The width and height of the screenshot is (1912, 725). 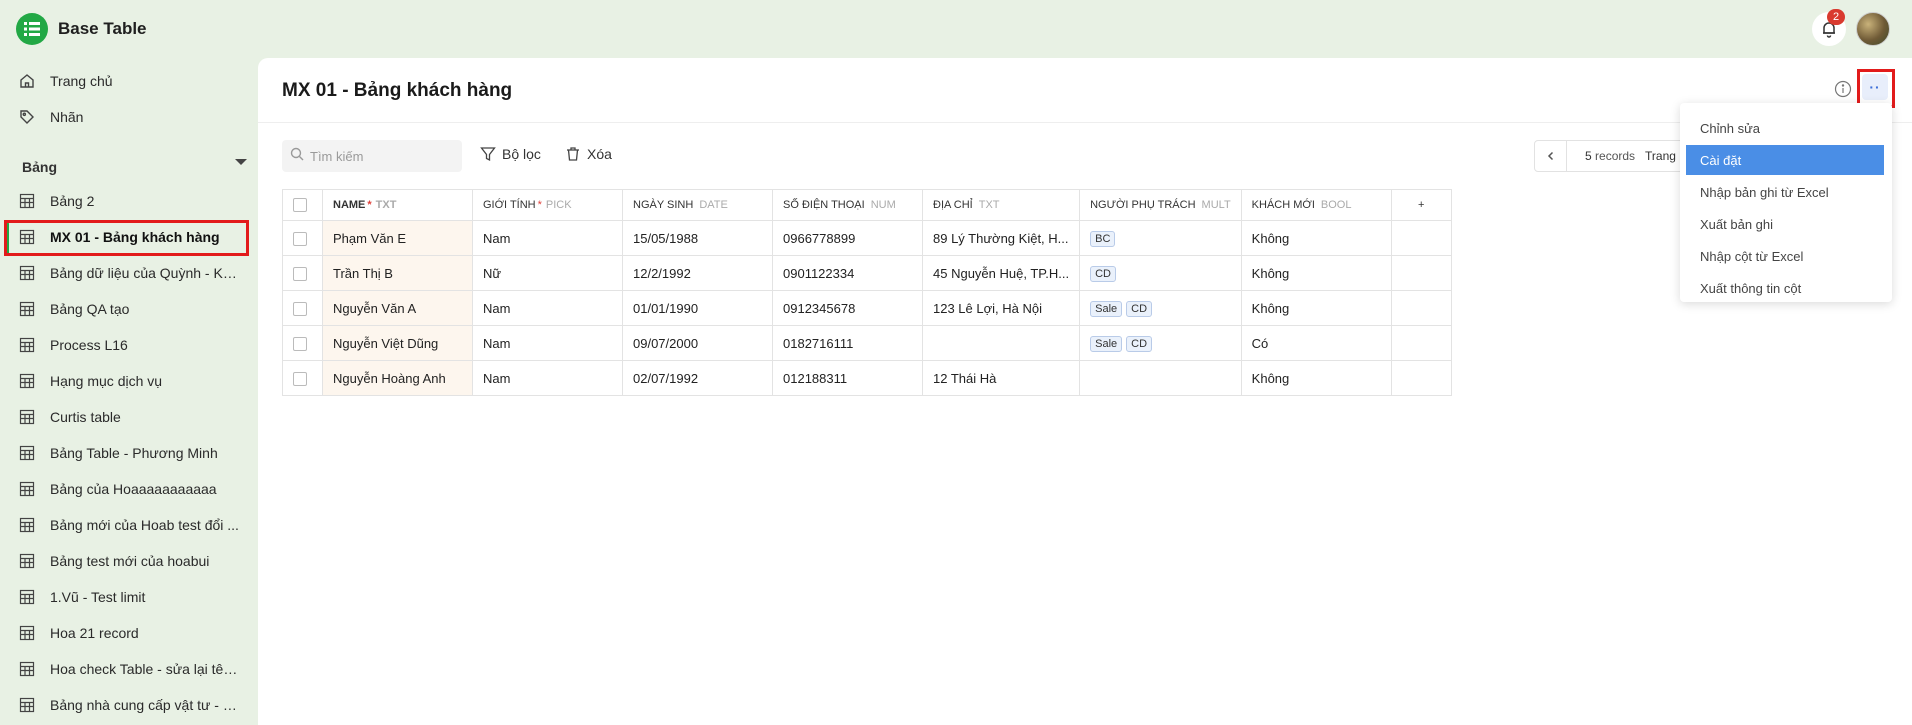 I want to click on sidebar-item-table: Process L16, so click(x=129, y=345).